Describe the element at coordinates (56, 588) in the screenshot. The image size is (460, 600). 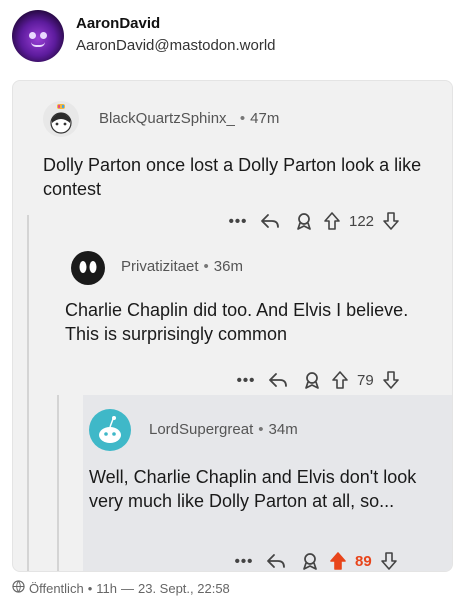
I see `visibility-label: Öffentlich` at that location.